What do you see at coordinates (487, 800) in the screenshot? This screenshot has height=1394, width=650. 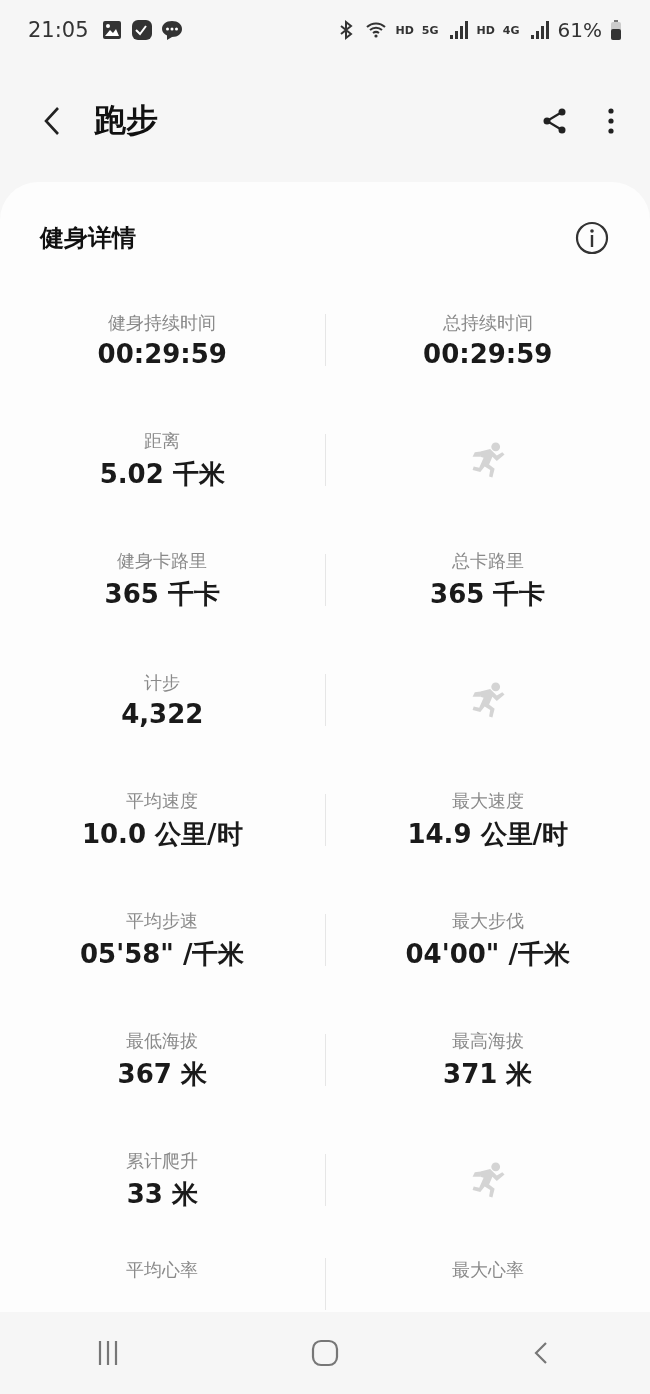 I see `metric-label: 最大速度` at bounding box center [487, 800].